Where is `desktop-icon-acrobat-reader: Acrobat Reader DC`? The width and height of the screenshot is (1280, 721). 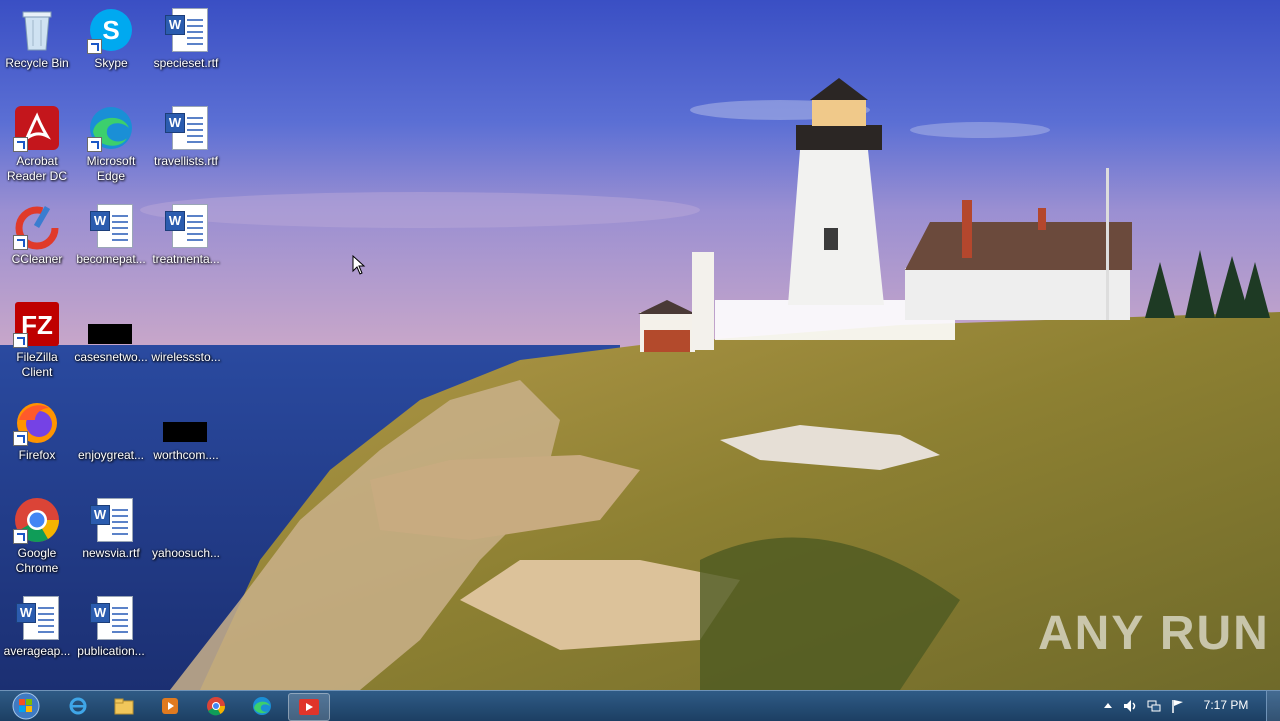 desktop-icon-acrobat-reader: Acrobat Reader DC is located at coordinates (37, 144).